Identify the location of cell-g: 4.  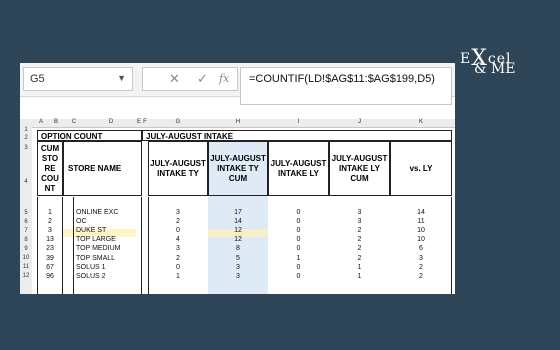
(178, 240).